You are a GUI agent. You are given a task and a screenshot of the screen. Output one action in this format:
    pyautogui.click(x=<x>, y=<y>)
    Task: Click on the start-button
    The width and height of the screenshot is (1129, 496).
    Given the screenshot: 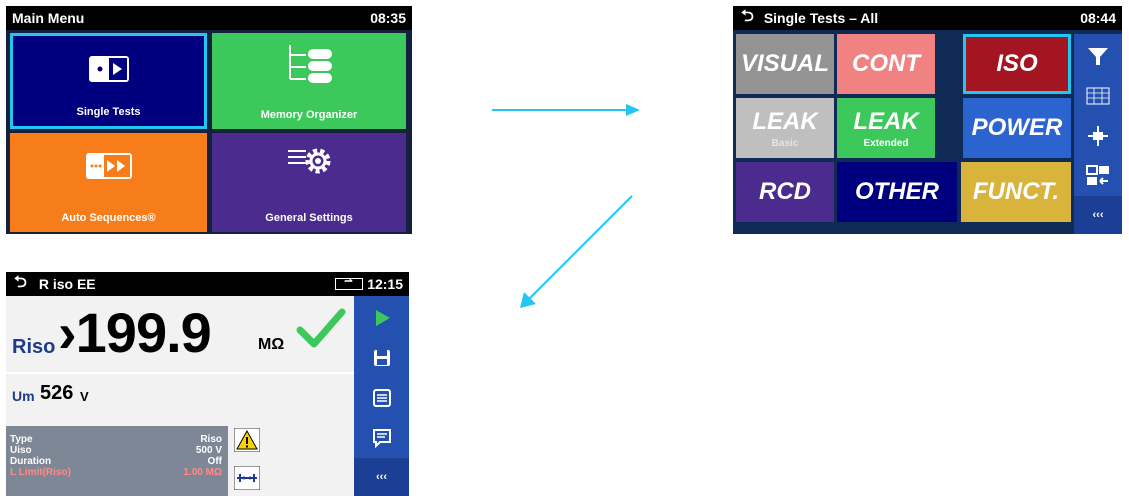 What is the action you would take?
    pyautogui.click(x=381, y=318)
    